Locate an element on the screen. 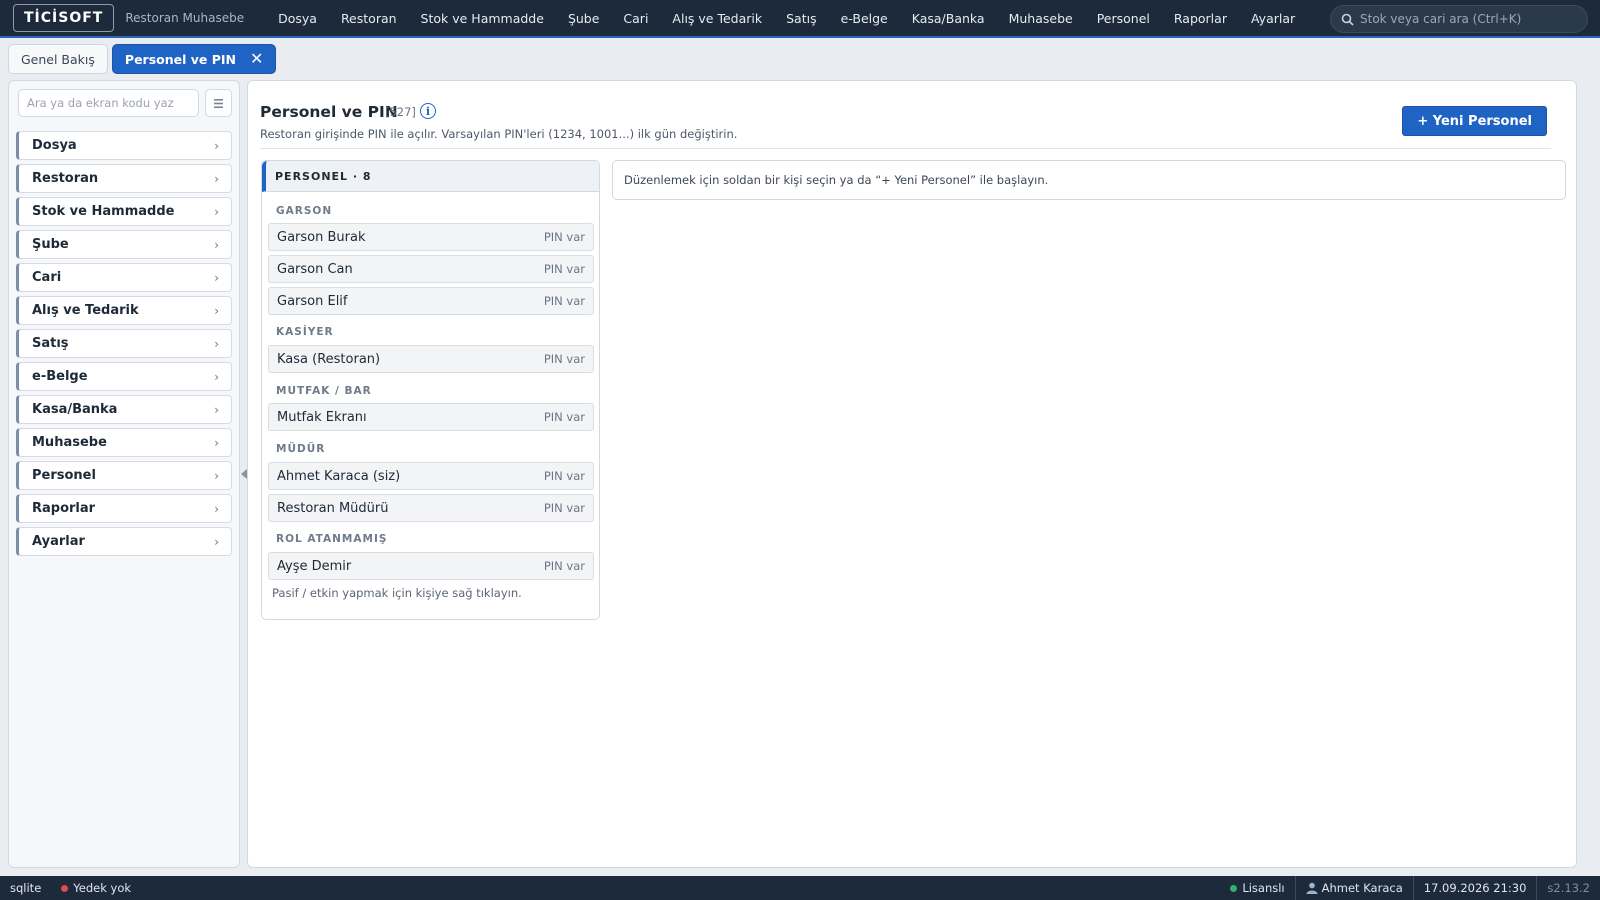 This screenshot has height=900, width=1600. datetime-label: 17.09.2026 21:30 is located at coordinates (1475, 888).